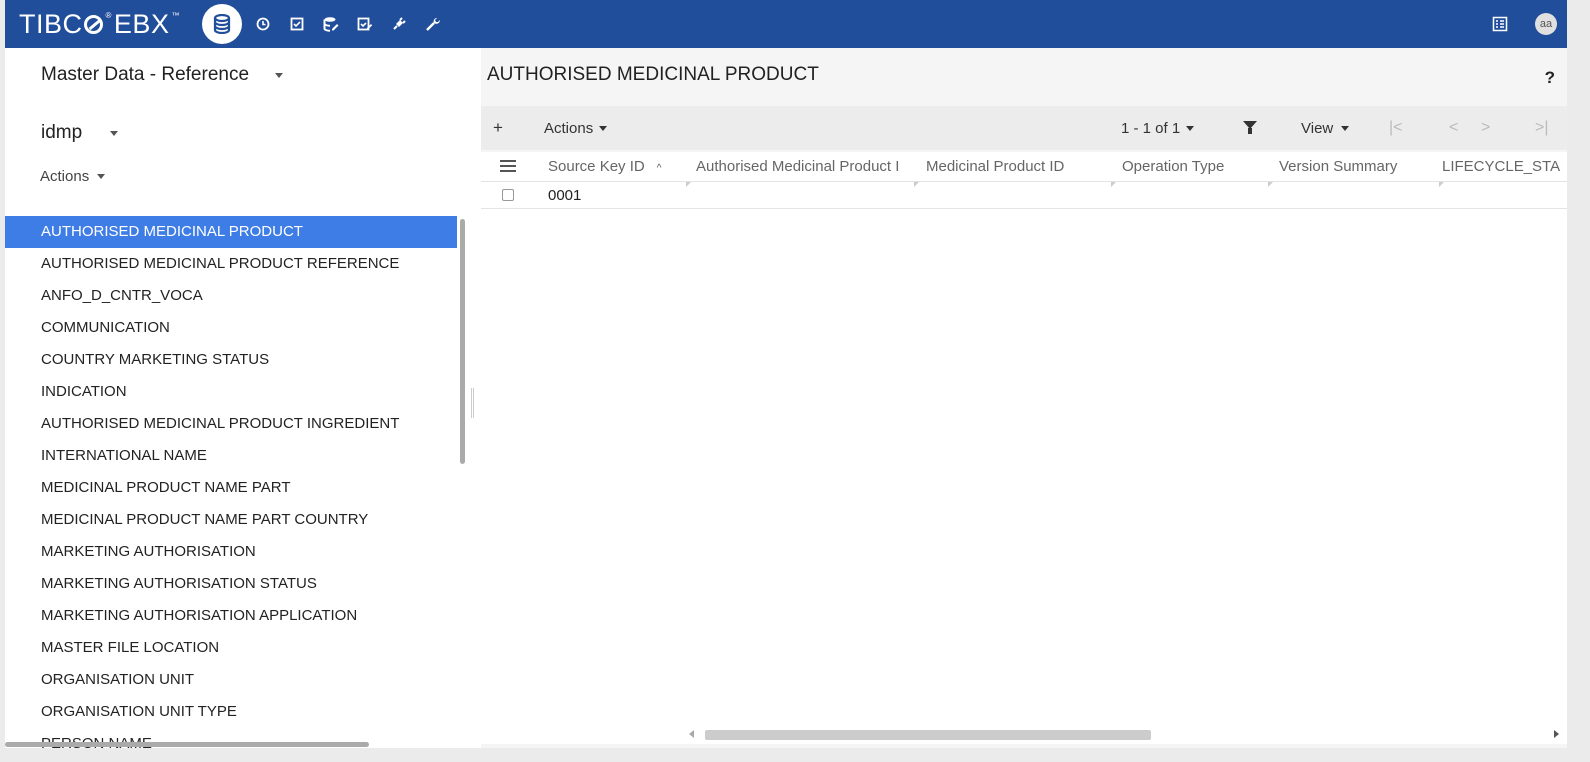 The width and height of the screenshot is (1590, 762). I want to click on tibco-ebx-logo: TIBC ® EBX ™, so click(100, 24).